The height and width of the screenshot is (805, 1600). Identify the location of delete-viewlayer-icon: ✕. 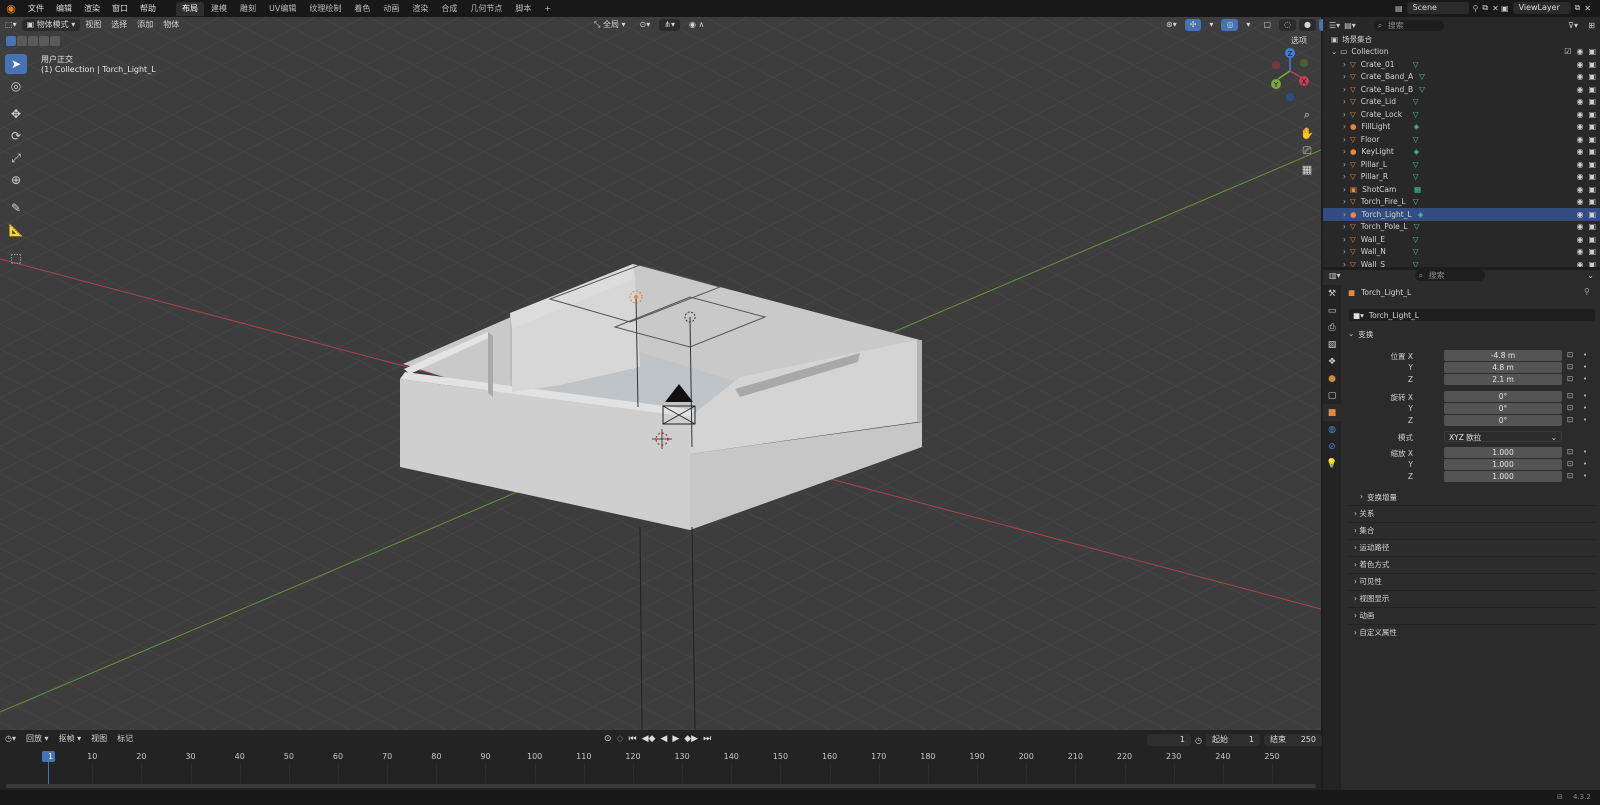
(1587, 8).